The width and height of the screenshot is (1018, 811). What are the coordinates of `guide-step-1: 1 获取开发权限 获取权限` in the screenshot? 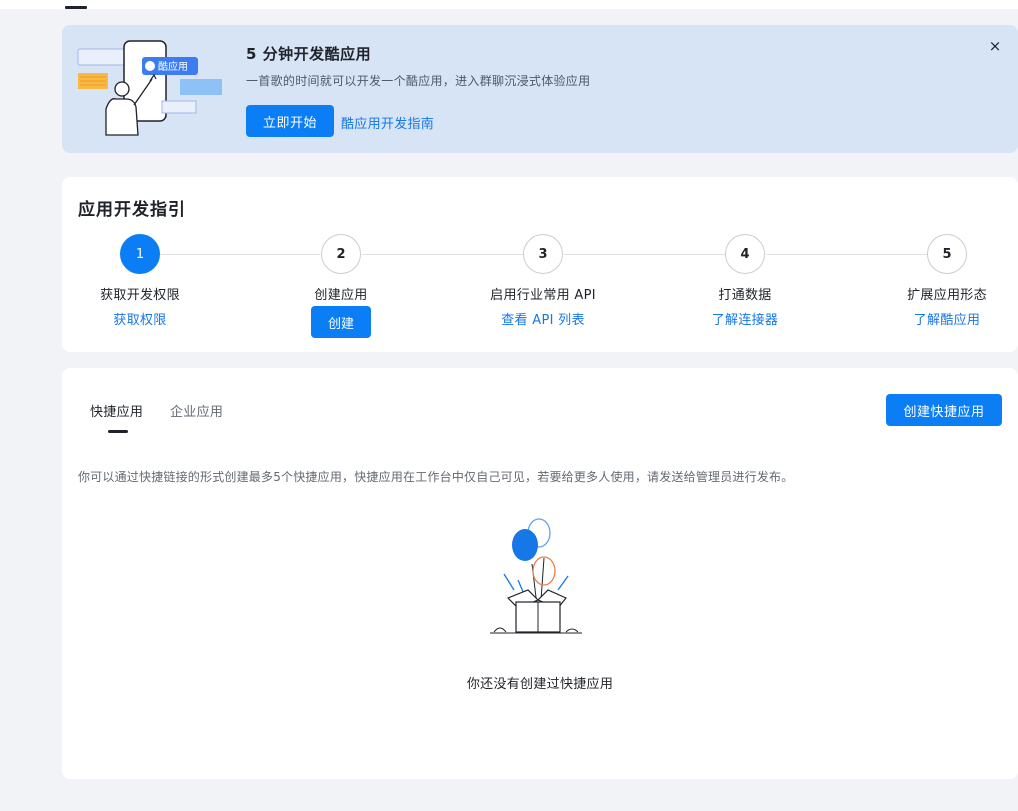 It's located at (140, 281).